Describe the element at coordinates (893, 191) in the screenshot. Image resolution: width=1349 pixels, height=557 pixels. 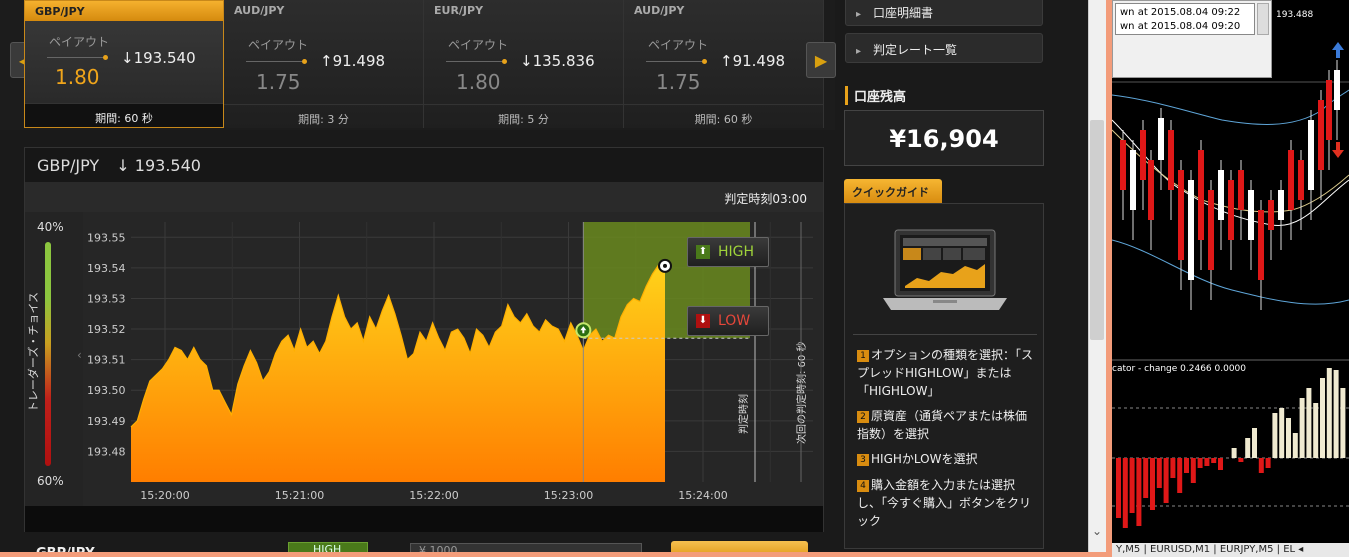
I see `quick-guide-tab: クイックガイド` at that location.